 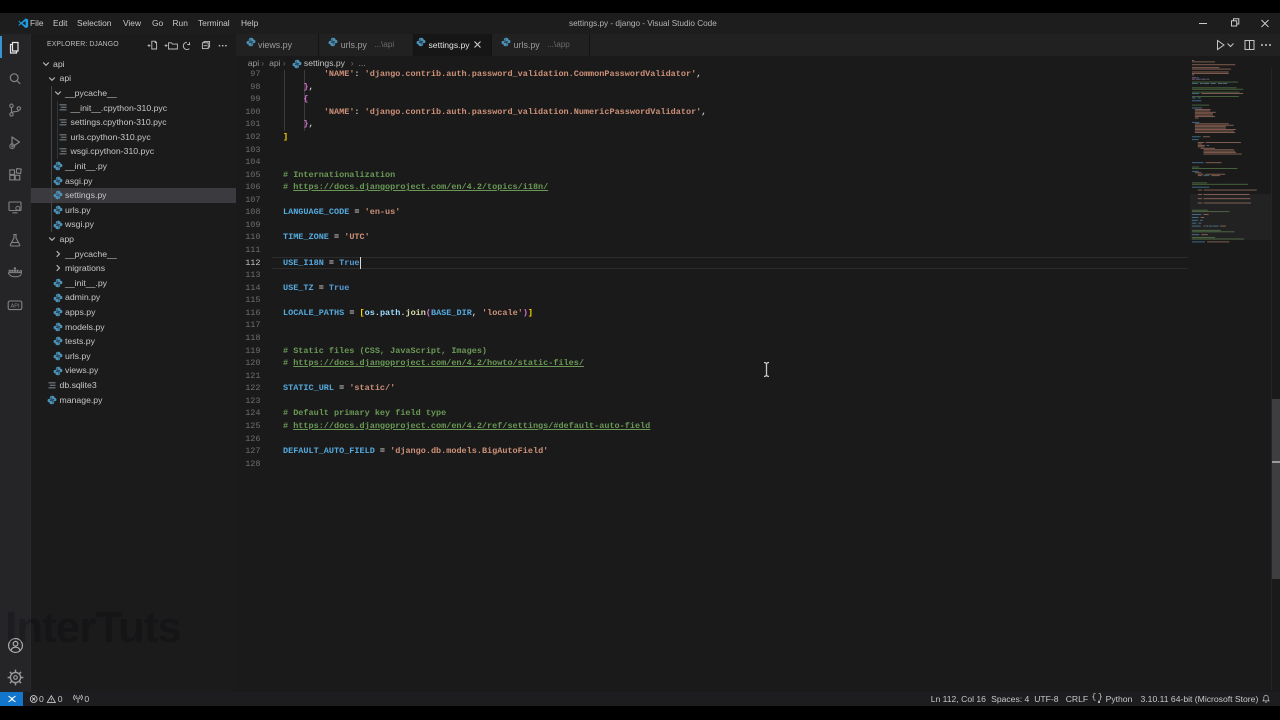 What do you see at coordinates (15, 306) in the screenshot?
I see `svg-text: API` at bounding box center [15, 306].